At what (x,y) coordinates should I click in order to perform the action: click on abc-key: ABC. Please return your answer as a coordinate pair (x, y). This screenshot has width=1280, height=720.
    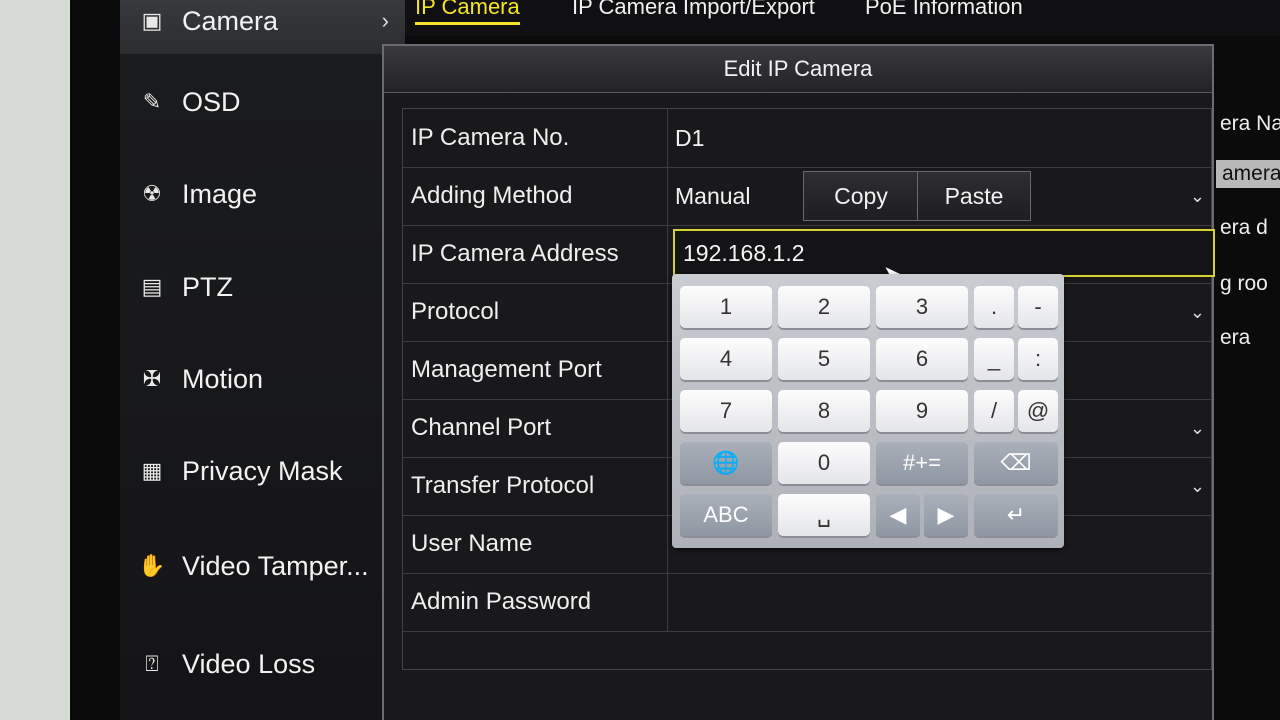
    Looking at the image, I should click on (726, 515).